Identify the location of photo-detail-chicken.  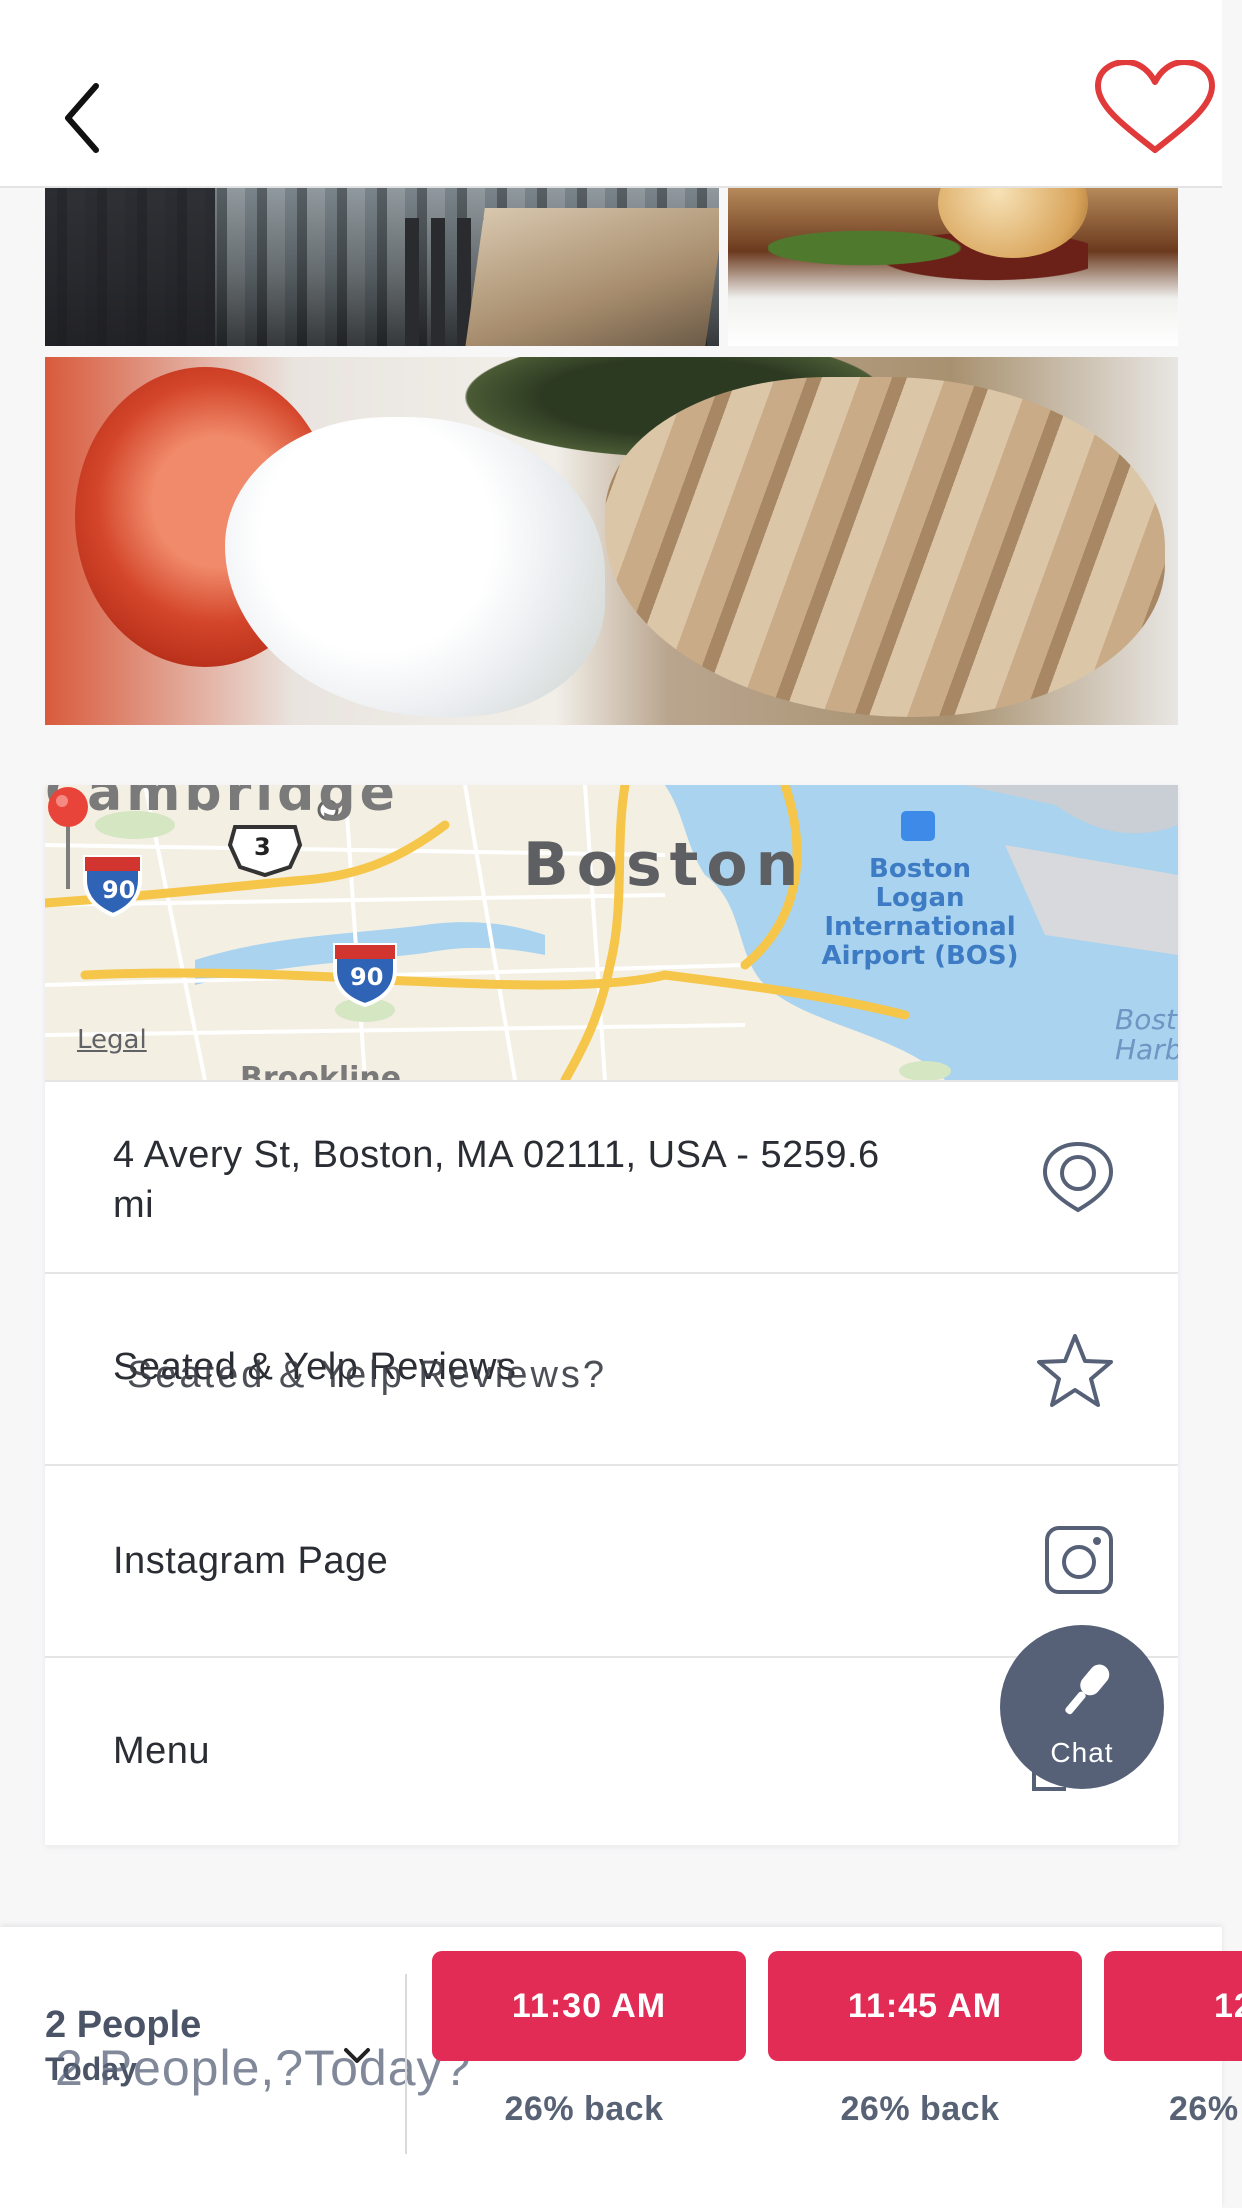
(885, 547).